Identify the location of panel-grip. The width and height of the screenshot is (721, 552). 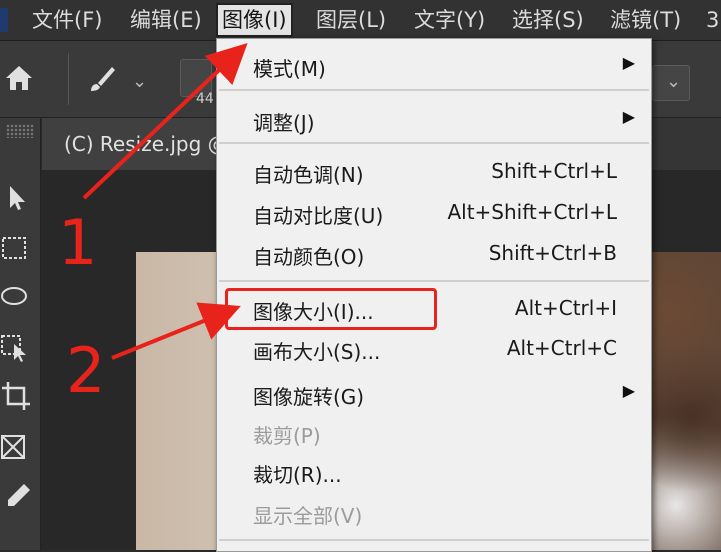
(20, 131).